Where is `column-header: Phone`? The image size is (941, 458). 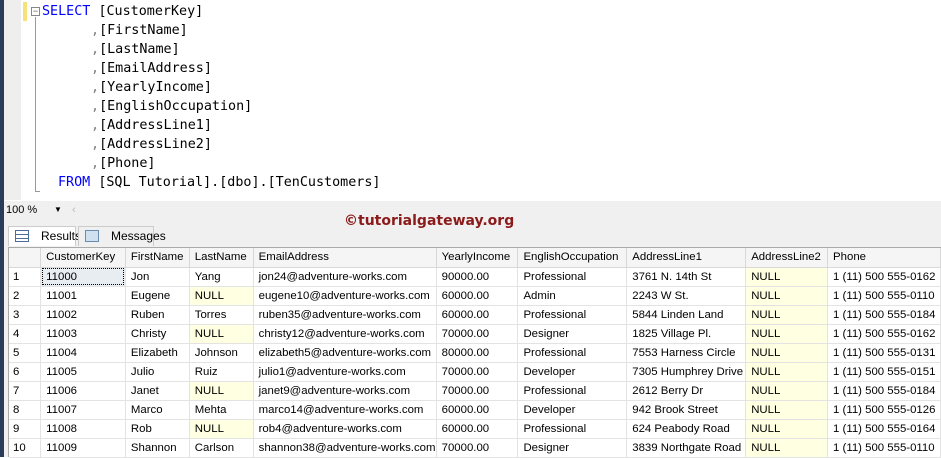 column-header: Phone is located at coordinates (884, 258).